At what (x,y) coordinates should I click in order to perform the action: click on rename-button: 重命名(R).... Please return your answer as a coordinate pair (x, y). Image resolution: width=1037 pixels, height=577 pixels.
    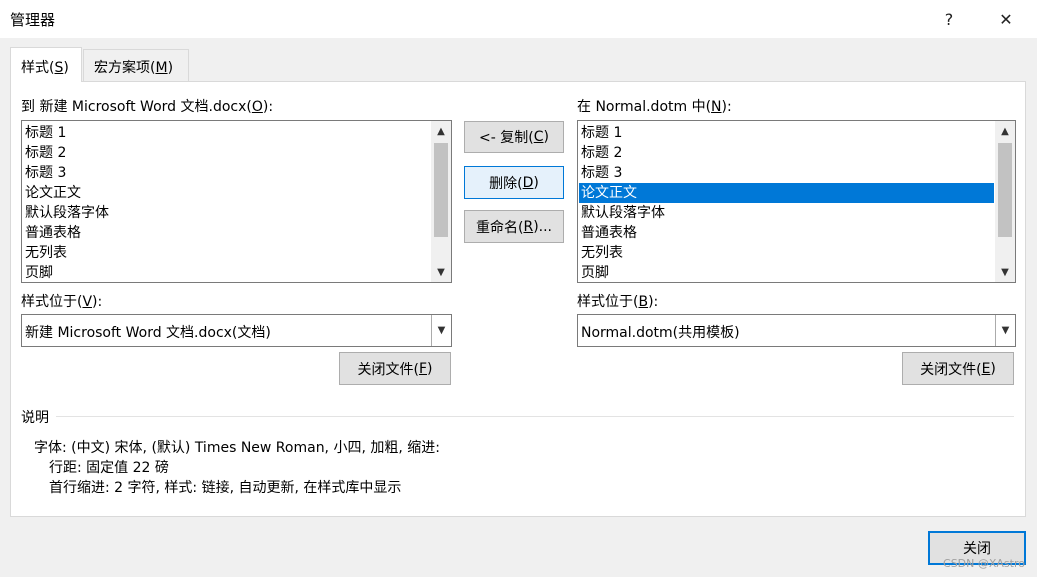
    Looking at the image, I should click on (514, 226).